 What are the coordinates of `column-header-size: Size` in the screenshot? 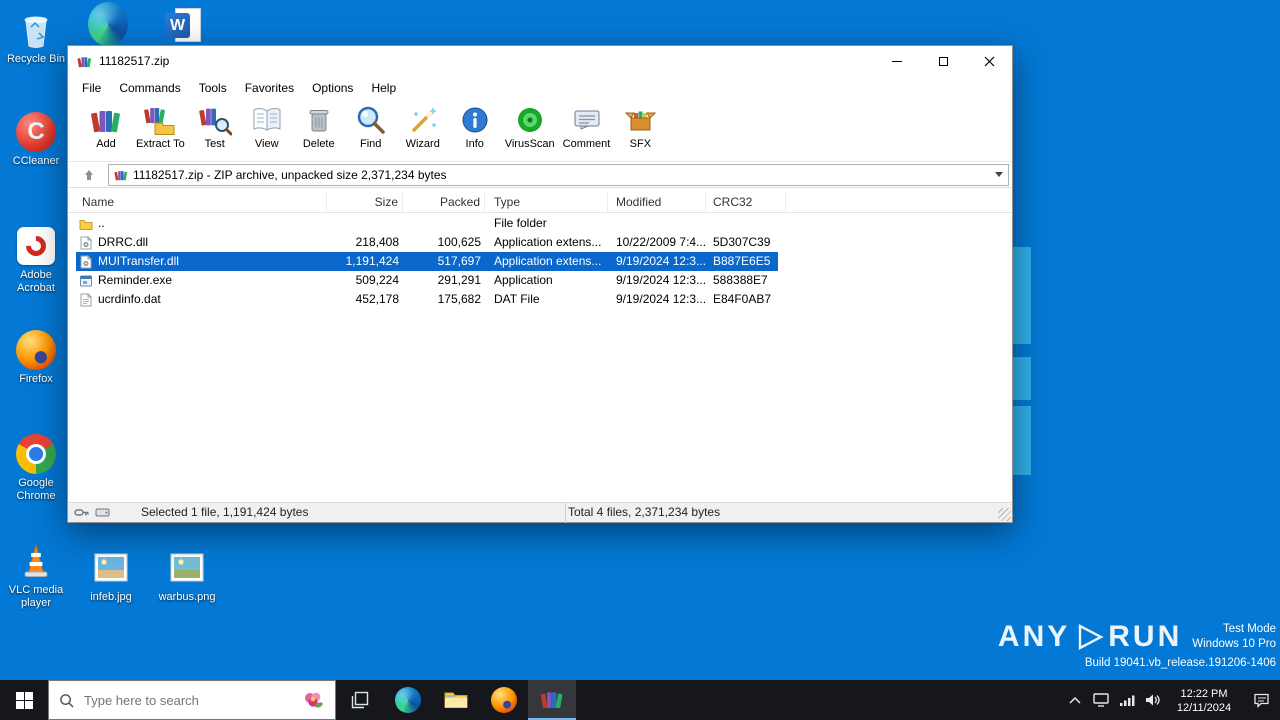 It's located at (365, 202).